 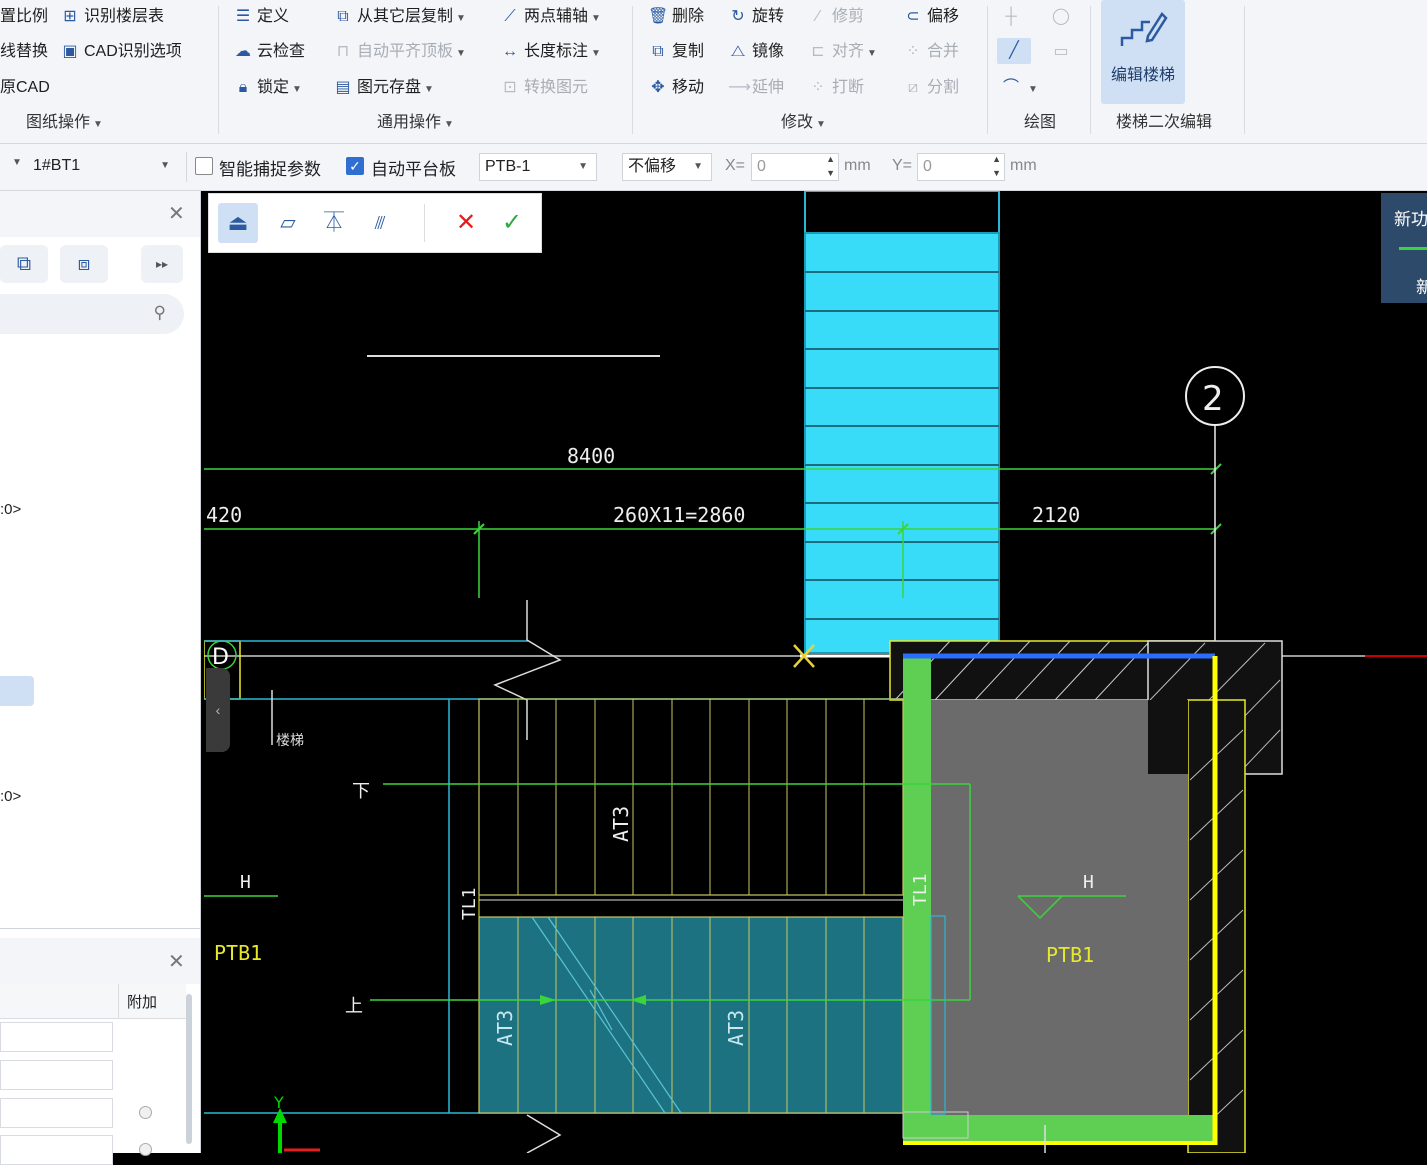 I want to click on component-select-value: 1#BT1, so click(x=57, y=165).